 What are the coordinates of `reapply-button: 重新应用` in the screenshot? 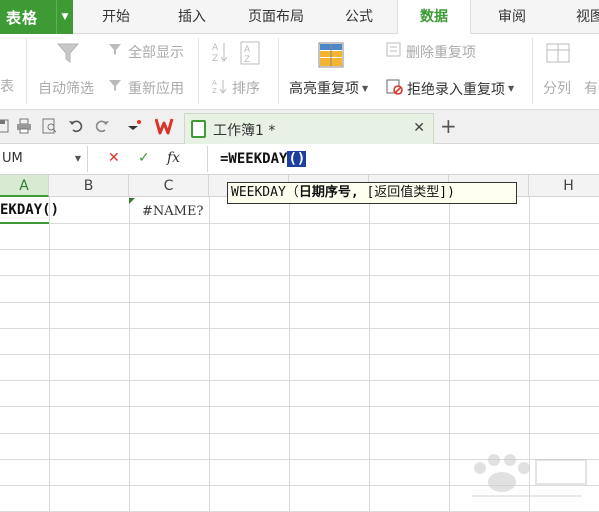 It's located at (146, 88).